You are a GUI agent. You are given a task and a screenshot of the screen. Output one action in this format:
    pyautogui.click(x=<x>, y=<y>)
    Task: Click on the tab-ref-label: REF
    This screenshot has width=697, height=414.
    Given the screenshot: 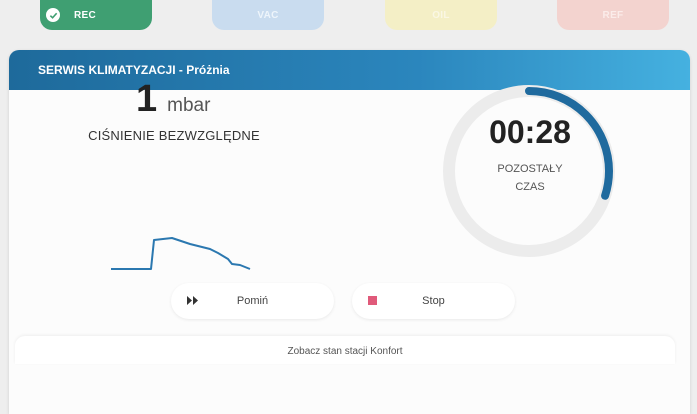 What is the action you would take?
    pyautogui.click(x=613, y=15)
    